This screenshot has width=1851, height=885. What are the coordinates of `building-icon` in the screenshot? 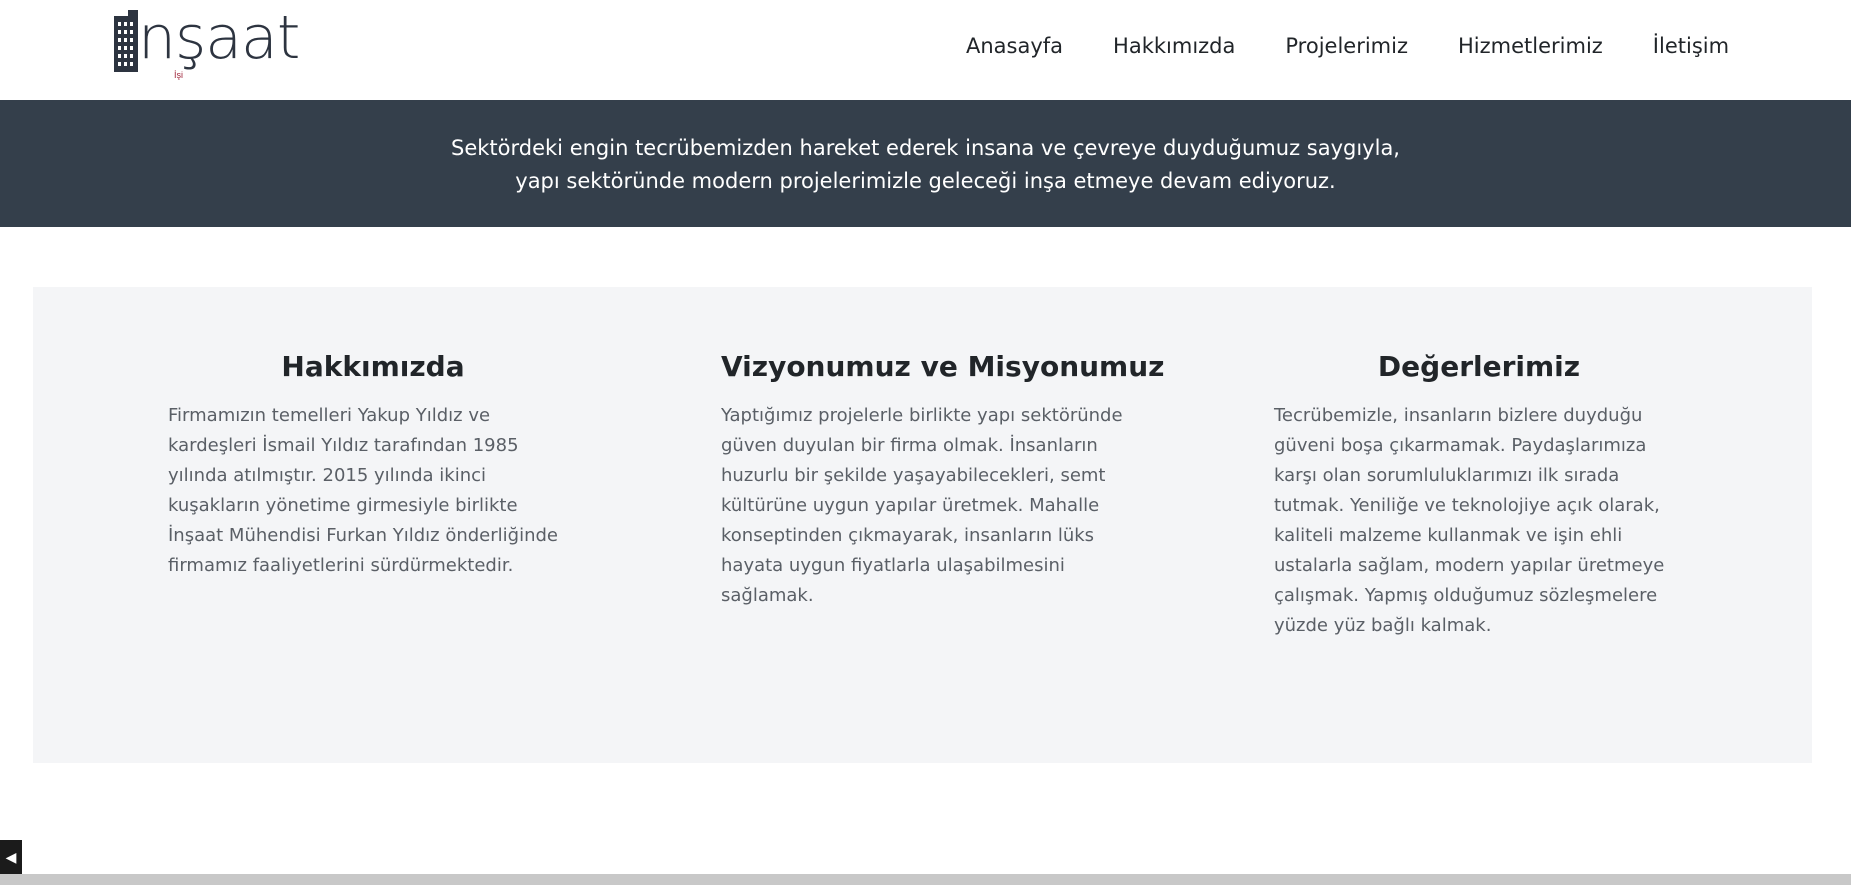 It's located at (126, 41).